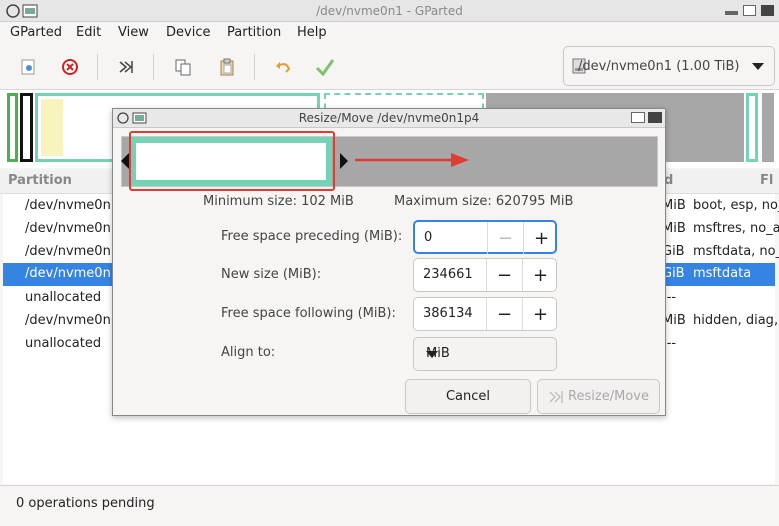 The width and height of the screenshot is (779, 526). I want to click on cancel-label: Cancel, so click(468, 396).